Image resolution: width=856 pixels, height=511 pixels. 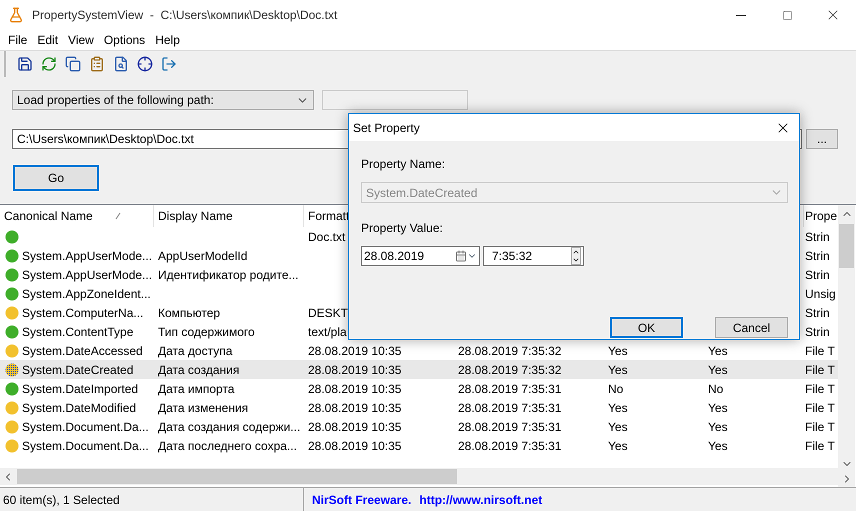 What do you see at coordinates (79, 407) in the screenshot?
I see `table-cell: System.DateModified` at bounding box center [79, 407].